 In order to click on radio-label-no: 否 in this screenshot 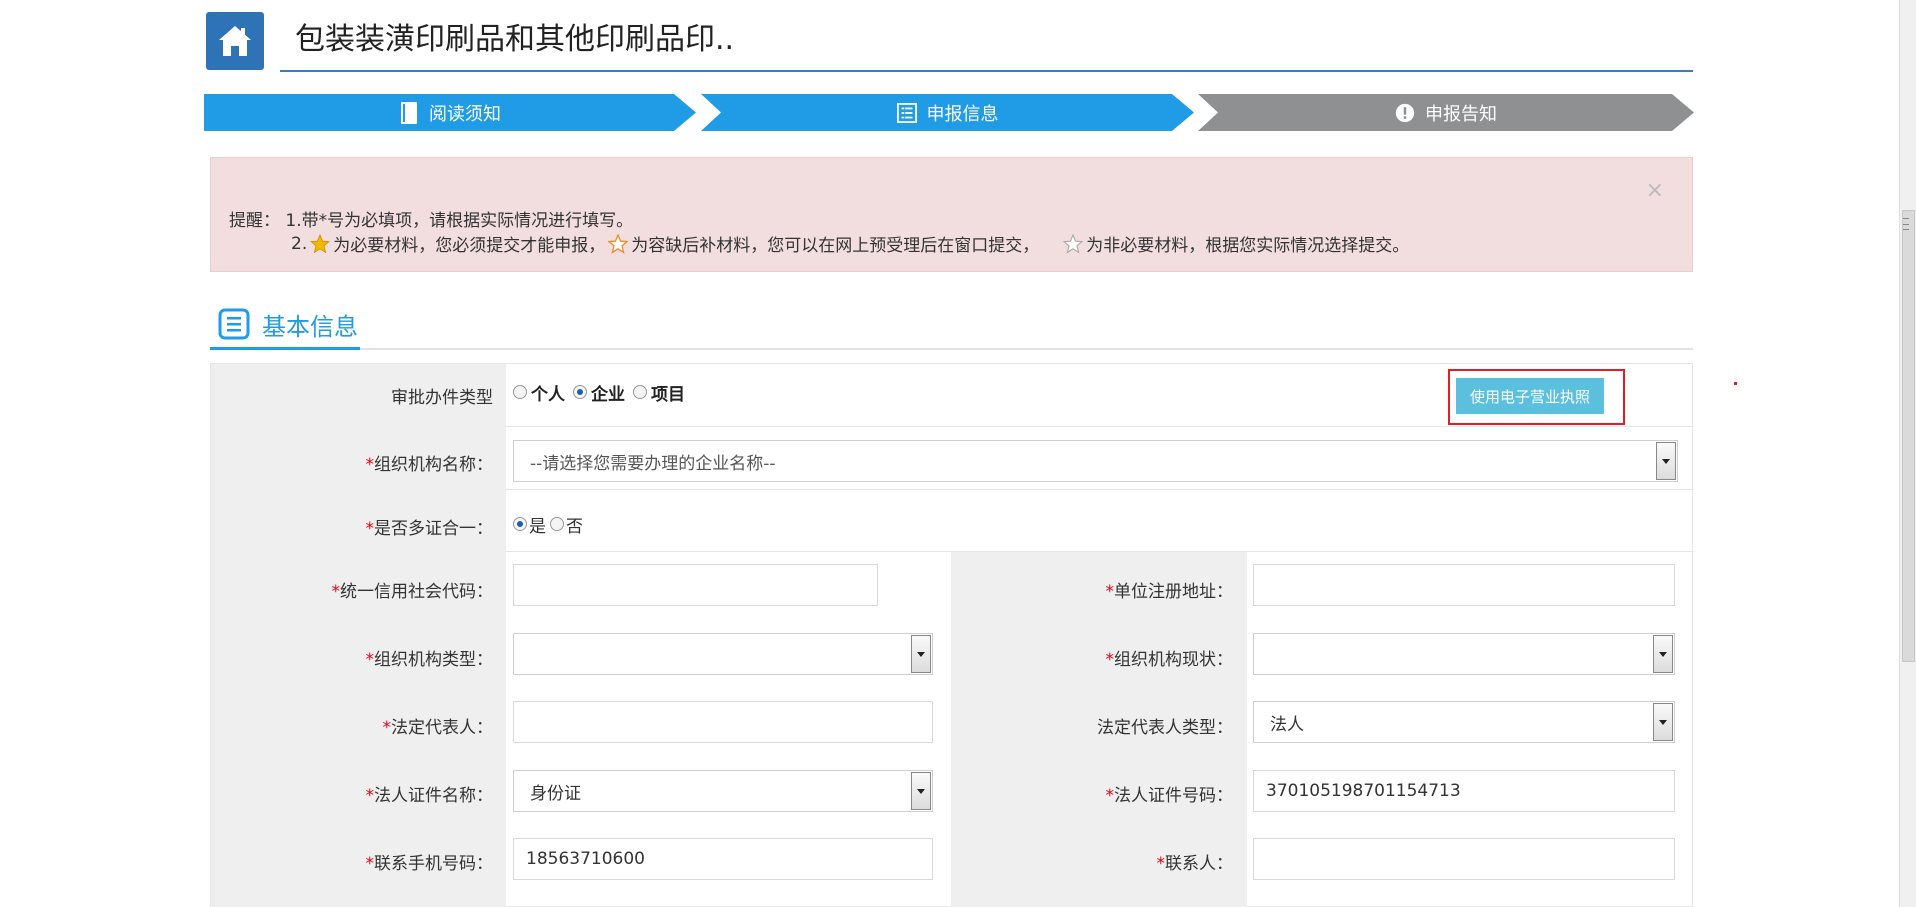, I will do `click(574, 527)`.